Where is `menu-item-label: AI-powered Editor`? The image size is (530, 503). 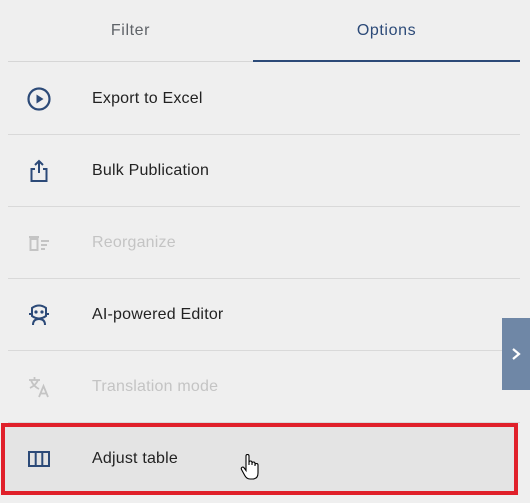
menu-item-label: AI-powered Editor is located at coordinates (158, 314).